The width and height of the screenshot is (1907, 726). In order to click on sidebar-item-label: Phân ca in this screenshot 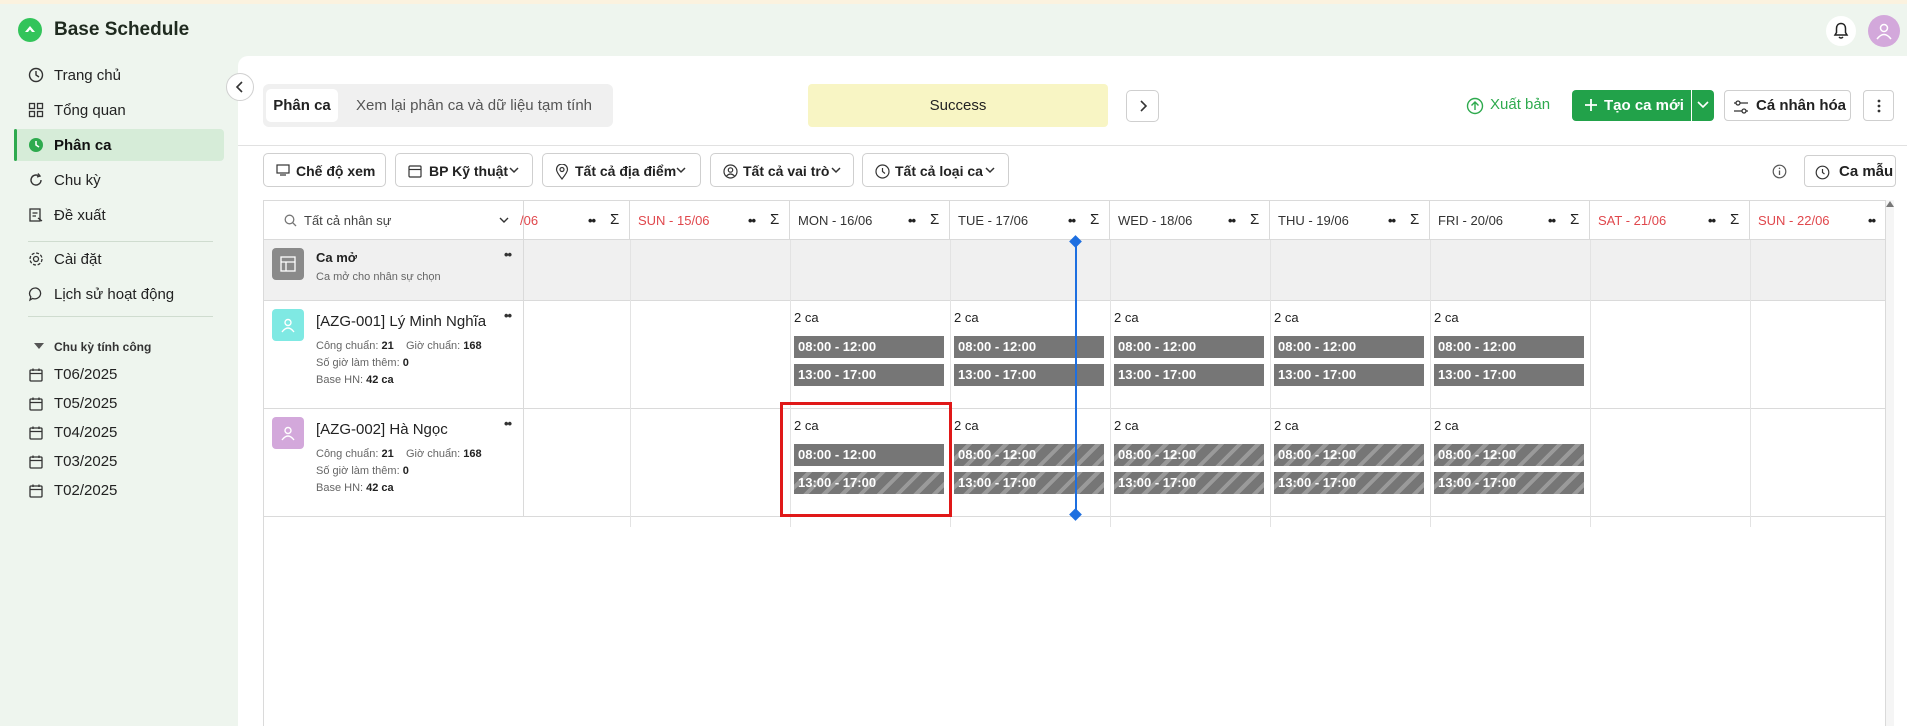, I will do `click(83, 145)`.